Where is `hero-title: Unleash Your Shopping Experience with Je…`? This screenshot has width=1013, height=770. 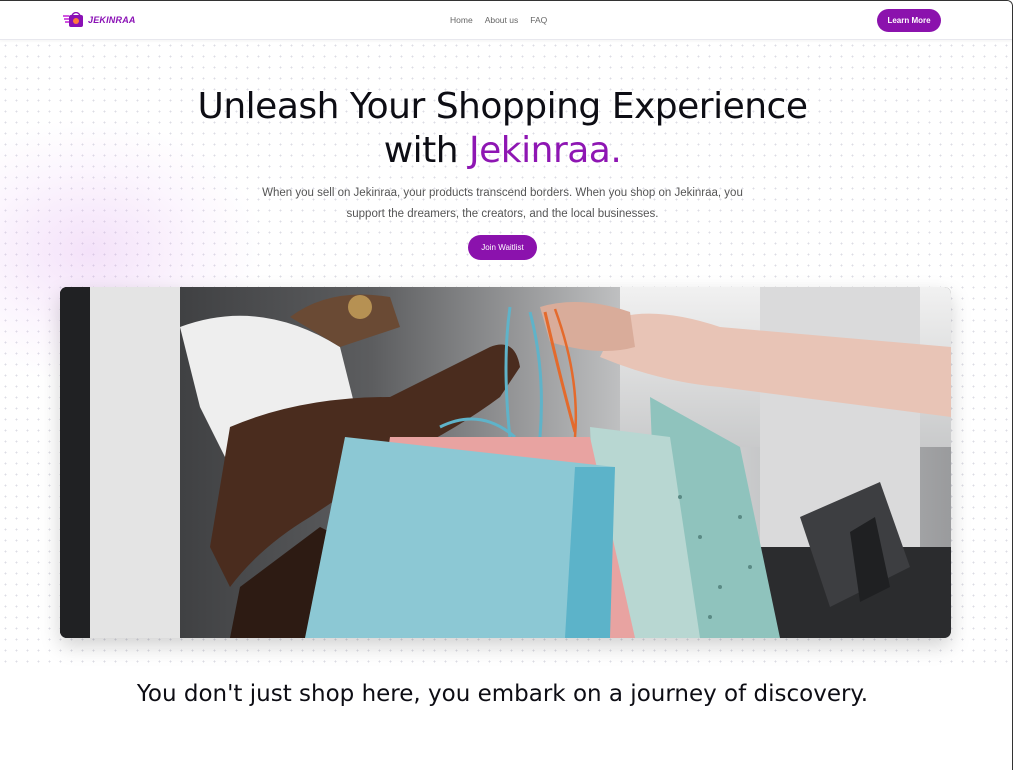 hero-title: Unleash Your Shopping Experience with Je… is located at coordinates (502, 129).